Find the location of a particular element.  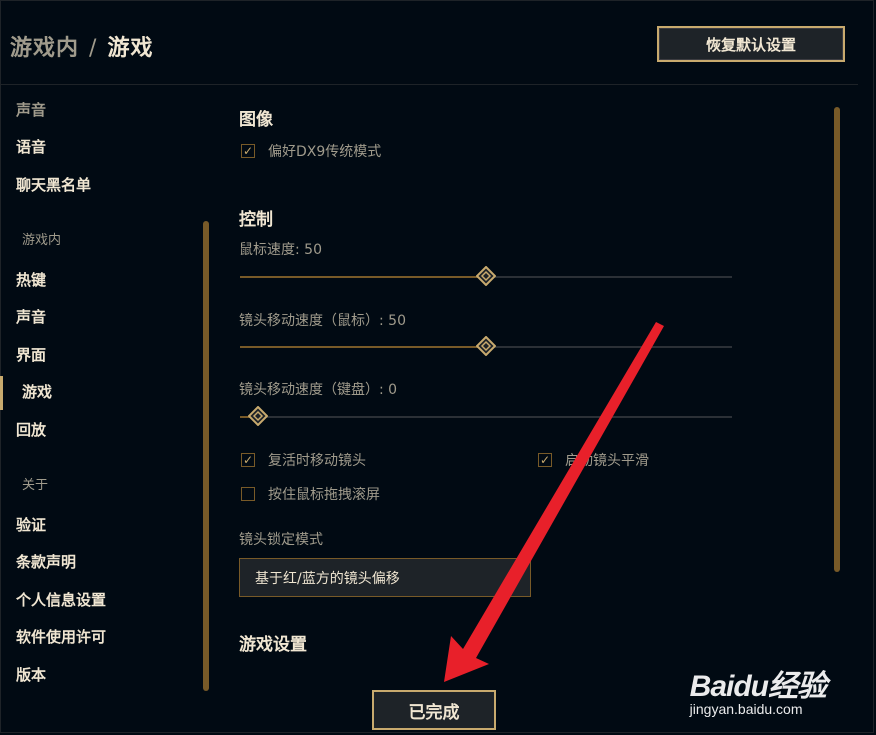

section-title-game-settings: 游戏设置 is located at coordinates (273, 645).